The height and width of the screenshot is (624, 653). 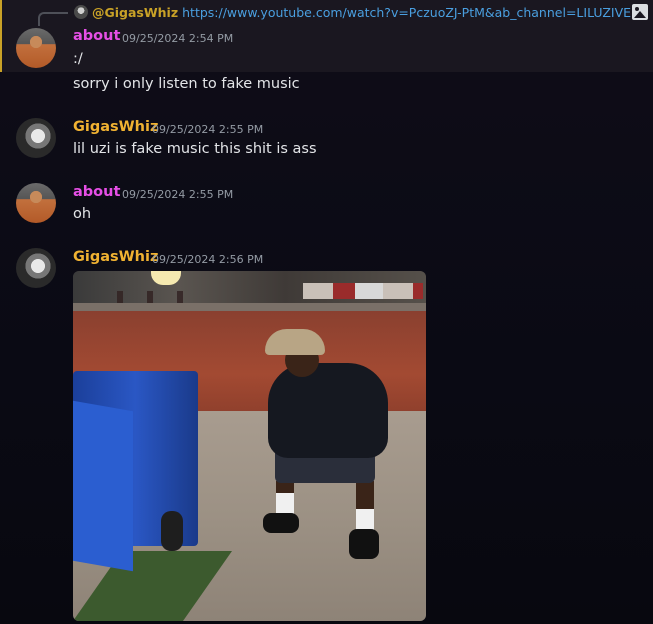 What do you see at coordinates (53, 19) in the screenshot?
I see `reply-connector-line` at bounding box center [53, 19].